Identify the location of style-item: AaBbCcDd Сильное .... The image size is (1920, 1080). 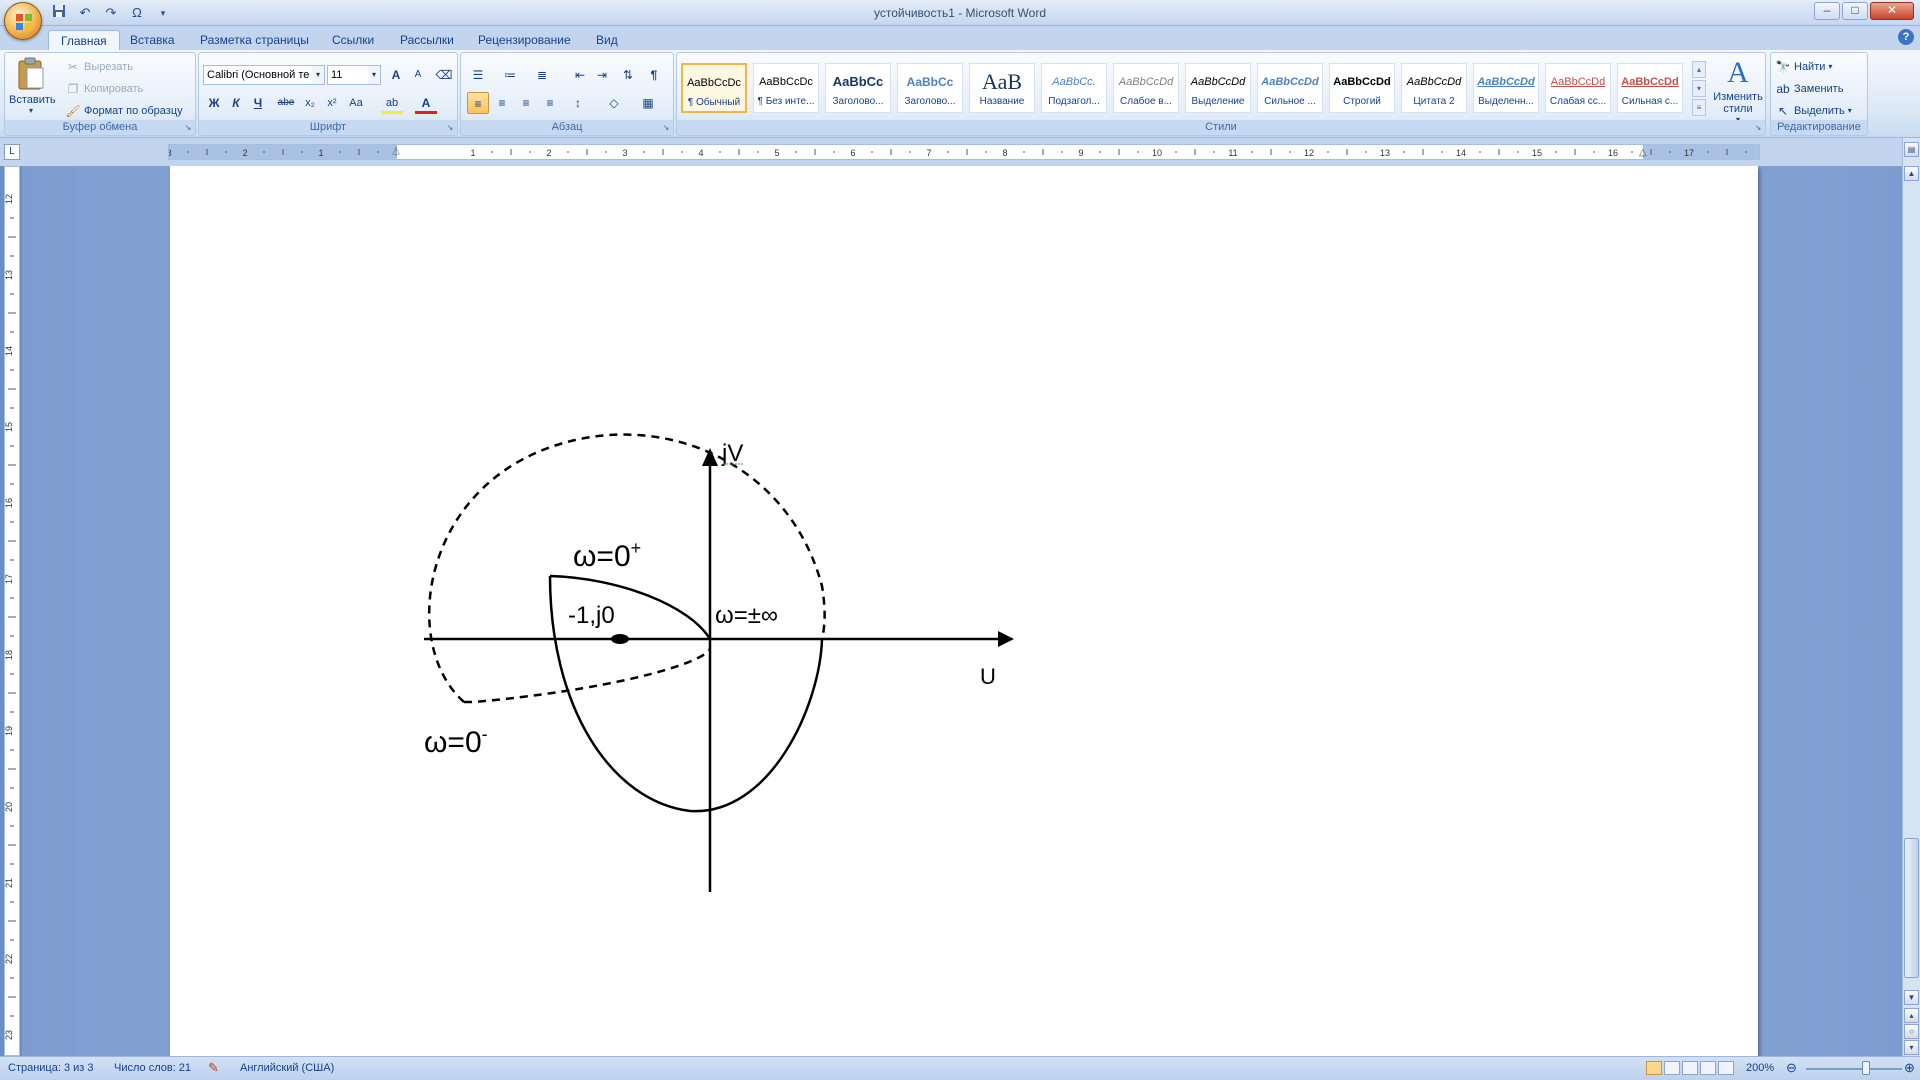
(1290, 88).